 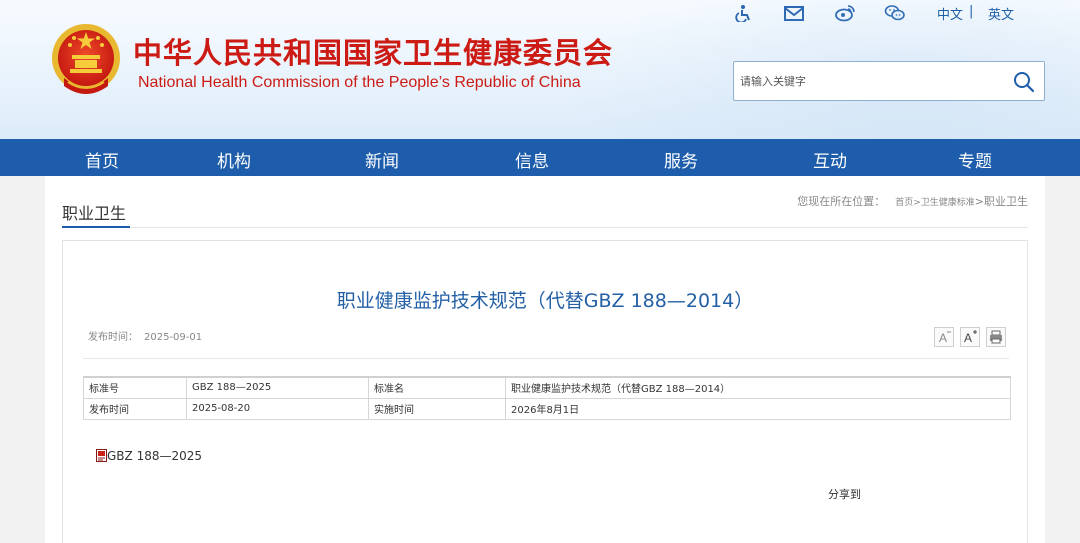 I want to click on publish-meta: 发布时间： 2025-09-01, so click(x=148, y=335).